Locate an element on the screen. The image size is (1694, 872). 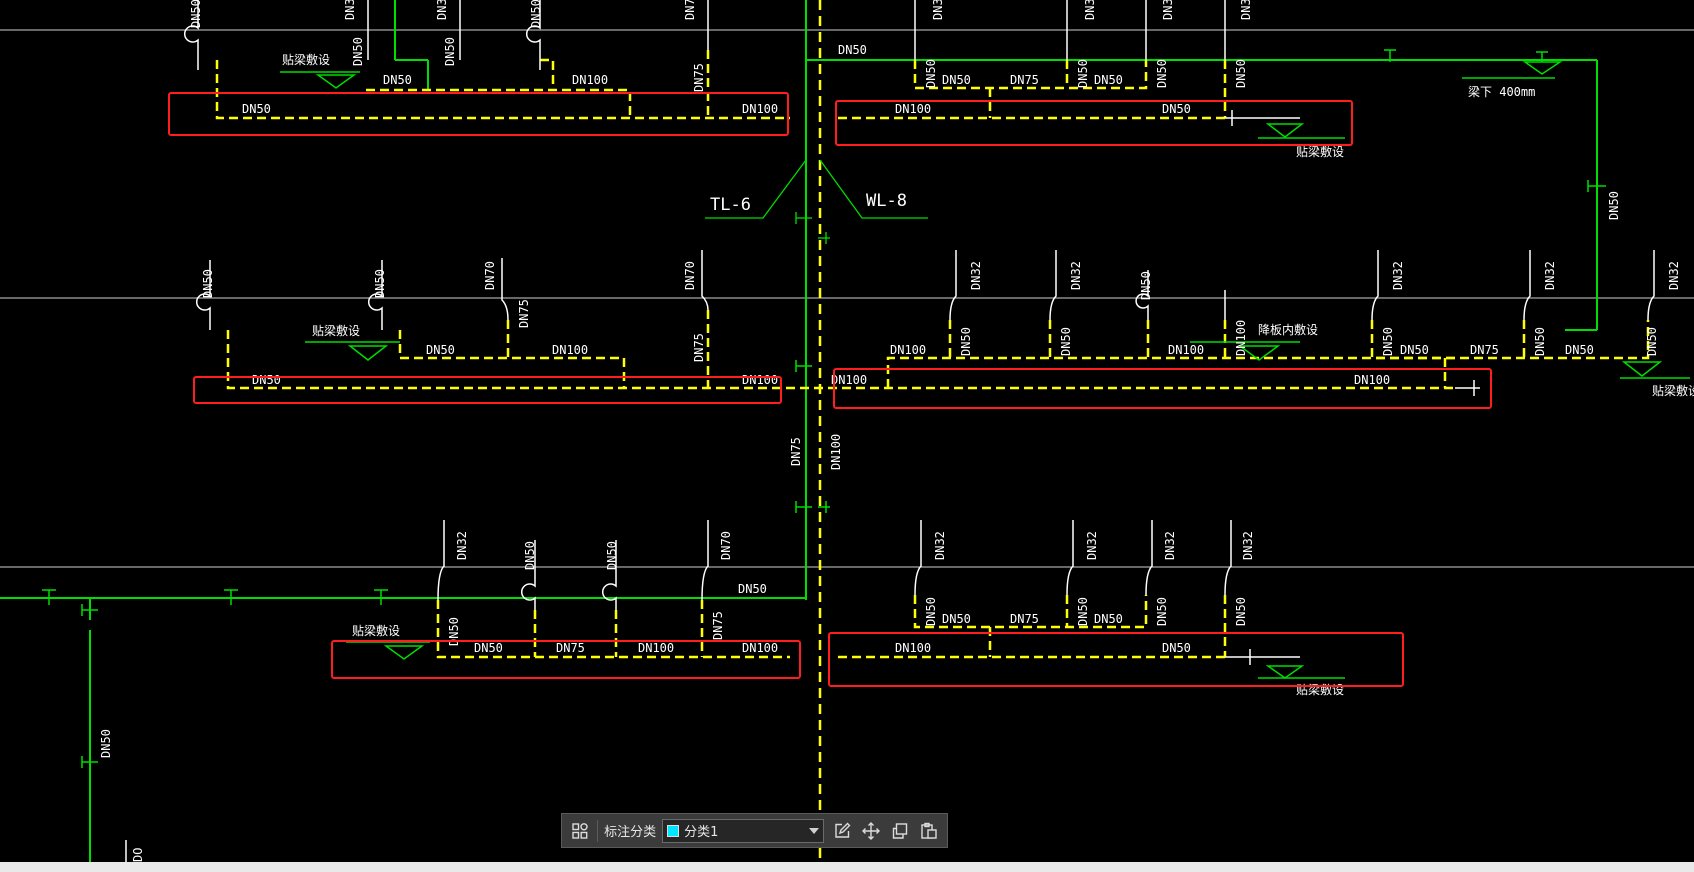
label-slab-embed: 降板内敷设 is located at coordinates (1288, 329).